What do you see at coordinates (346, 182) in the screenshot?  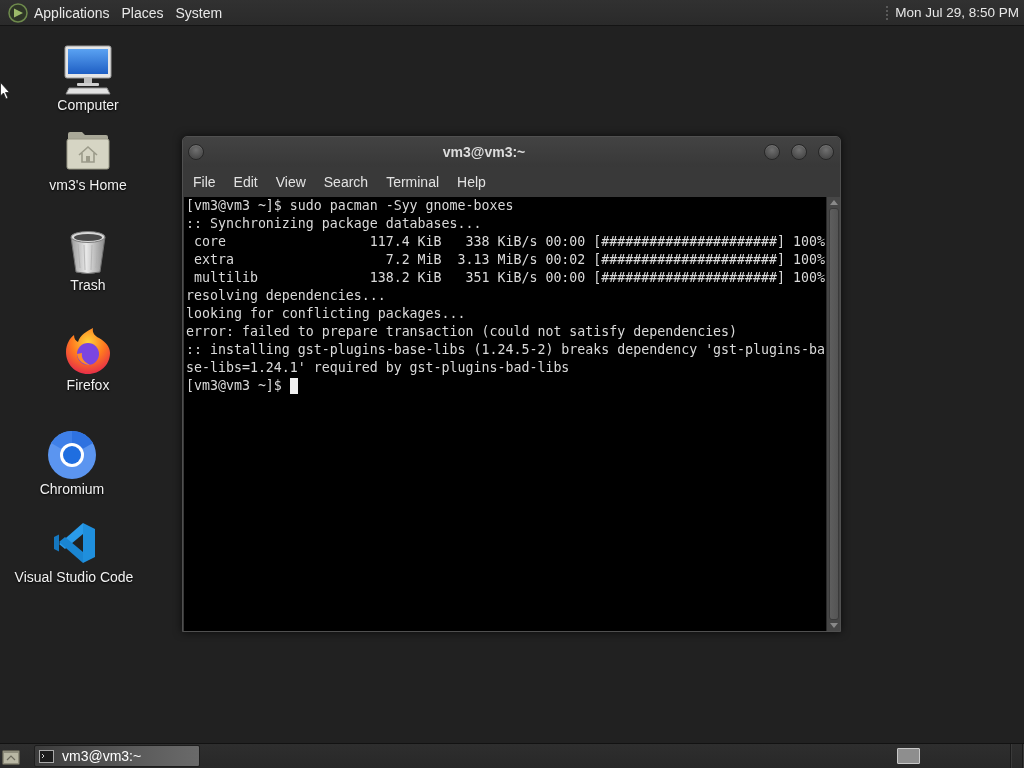 I see `menu-item: Search` at bounding box center [346, 182].